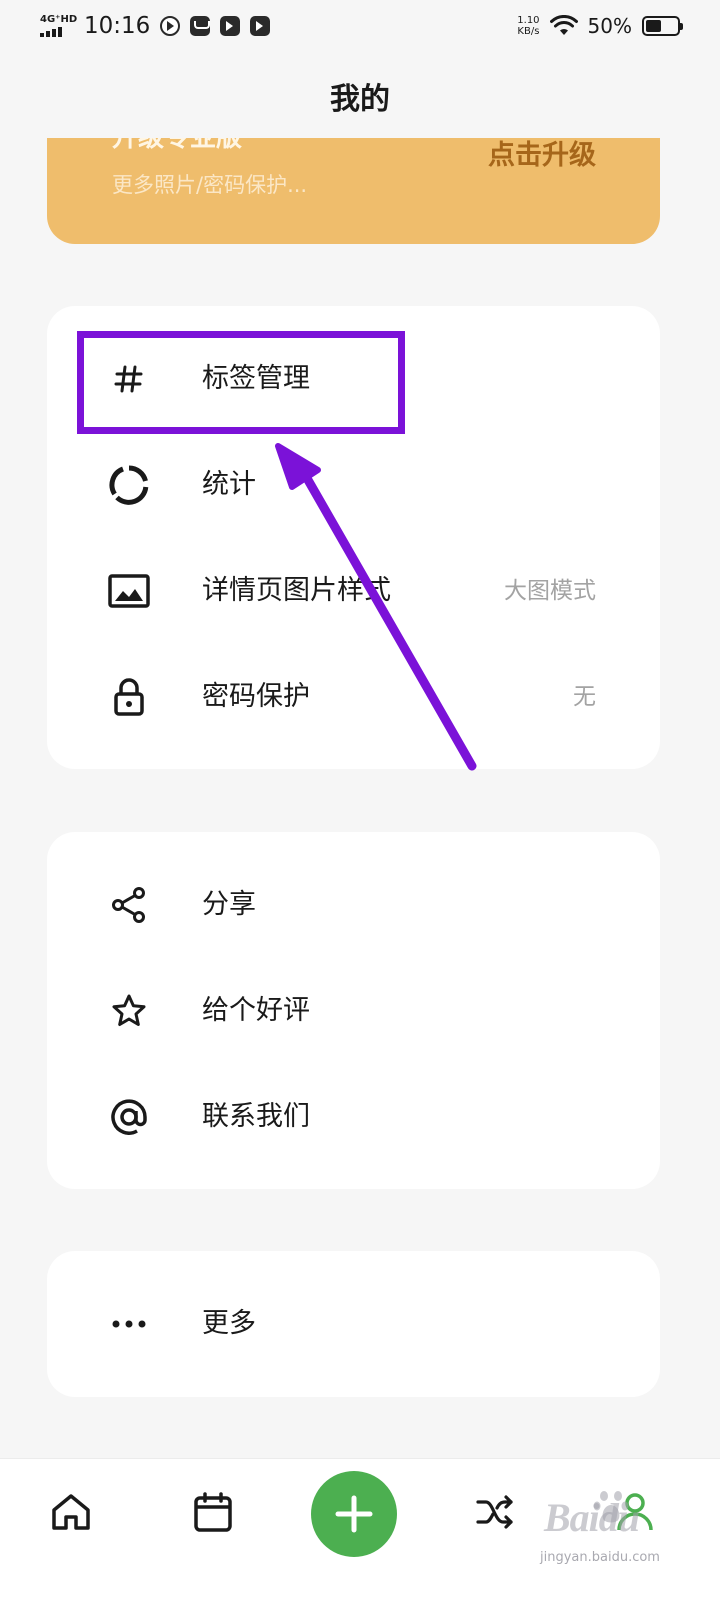  Describe the element at coordinates (360, 99) in the screenshot. I see `page-title: 我的` at that location.